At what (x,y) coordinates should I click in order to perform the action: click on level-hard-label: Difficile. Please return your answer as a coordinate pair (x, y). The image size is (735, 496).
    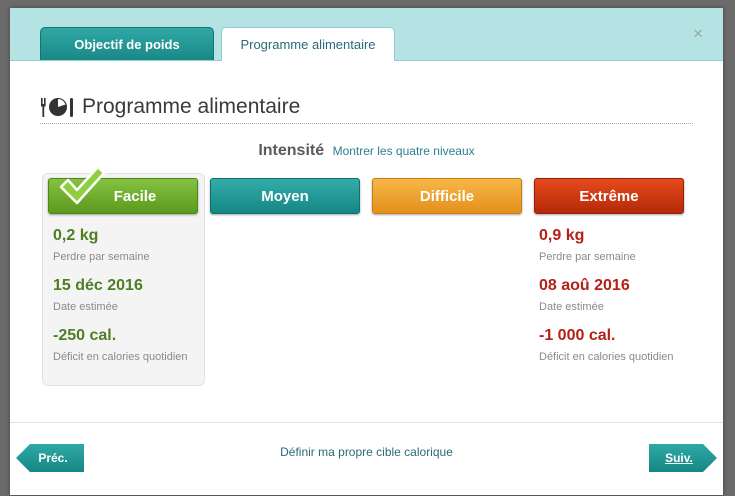
    Looking at the image, I should click on (447, 196).